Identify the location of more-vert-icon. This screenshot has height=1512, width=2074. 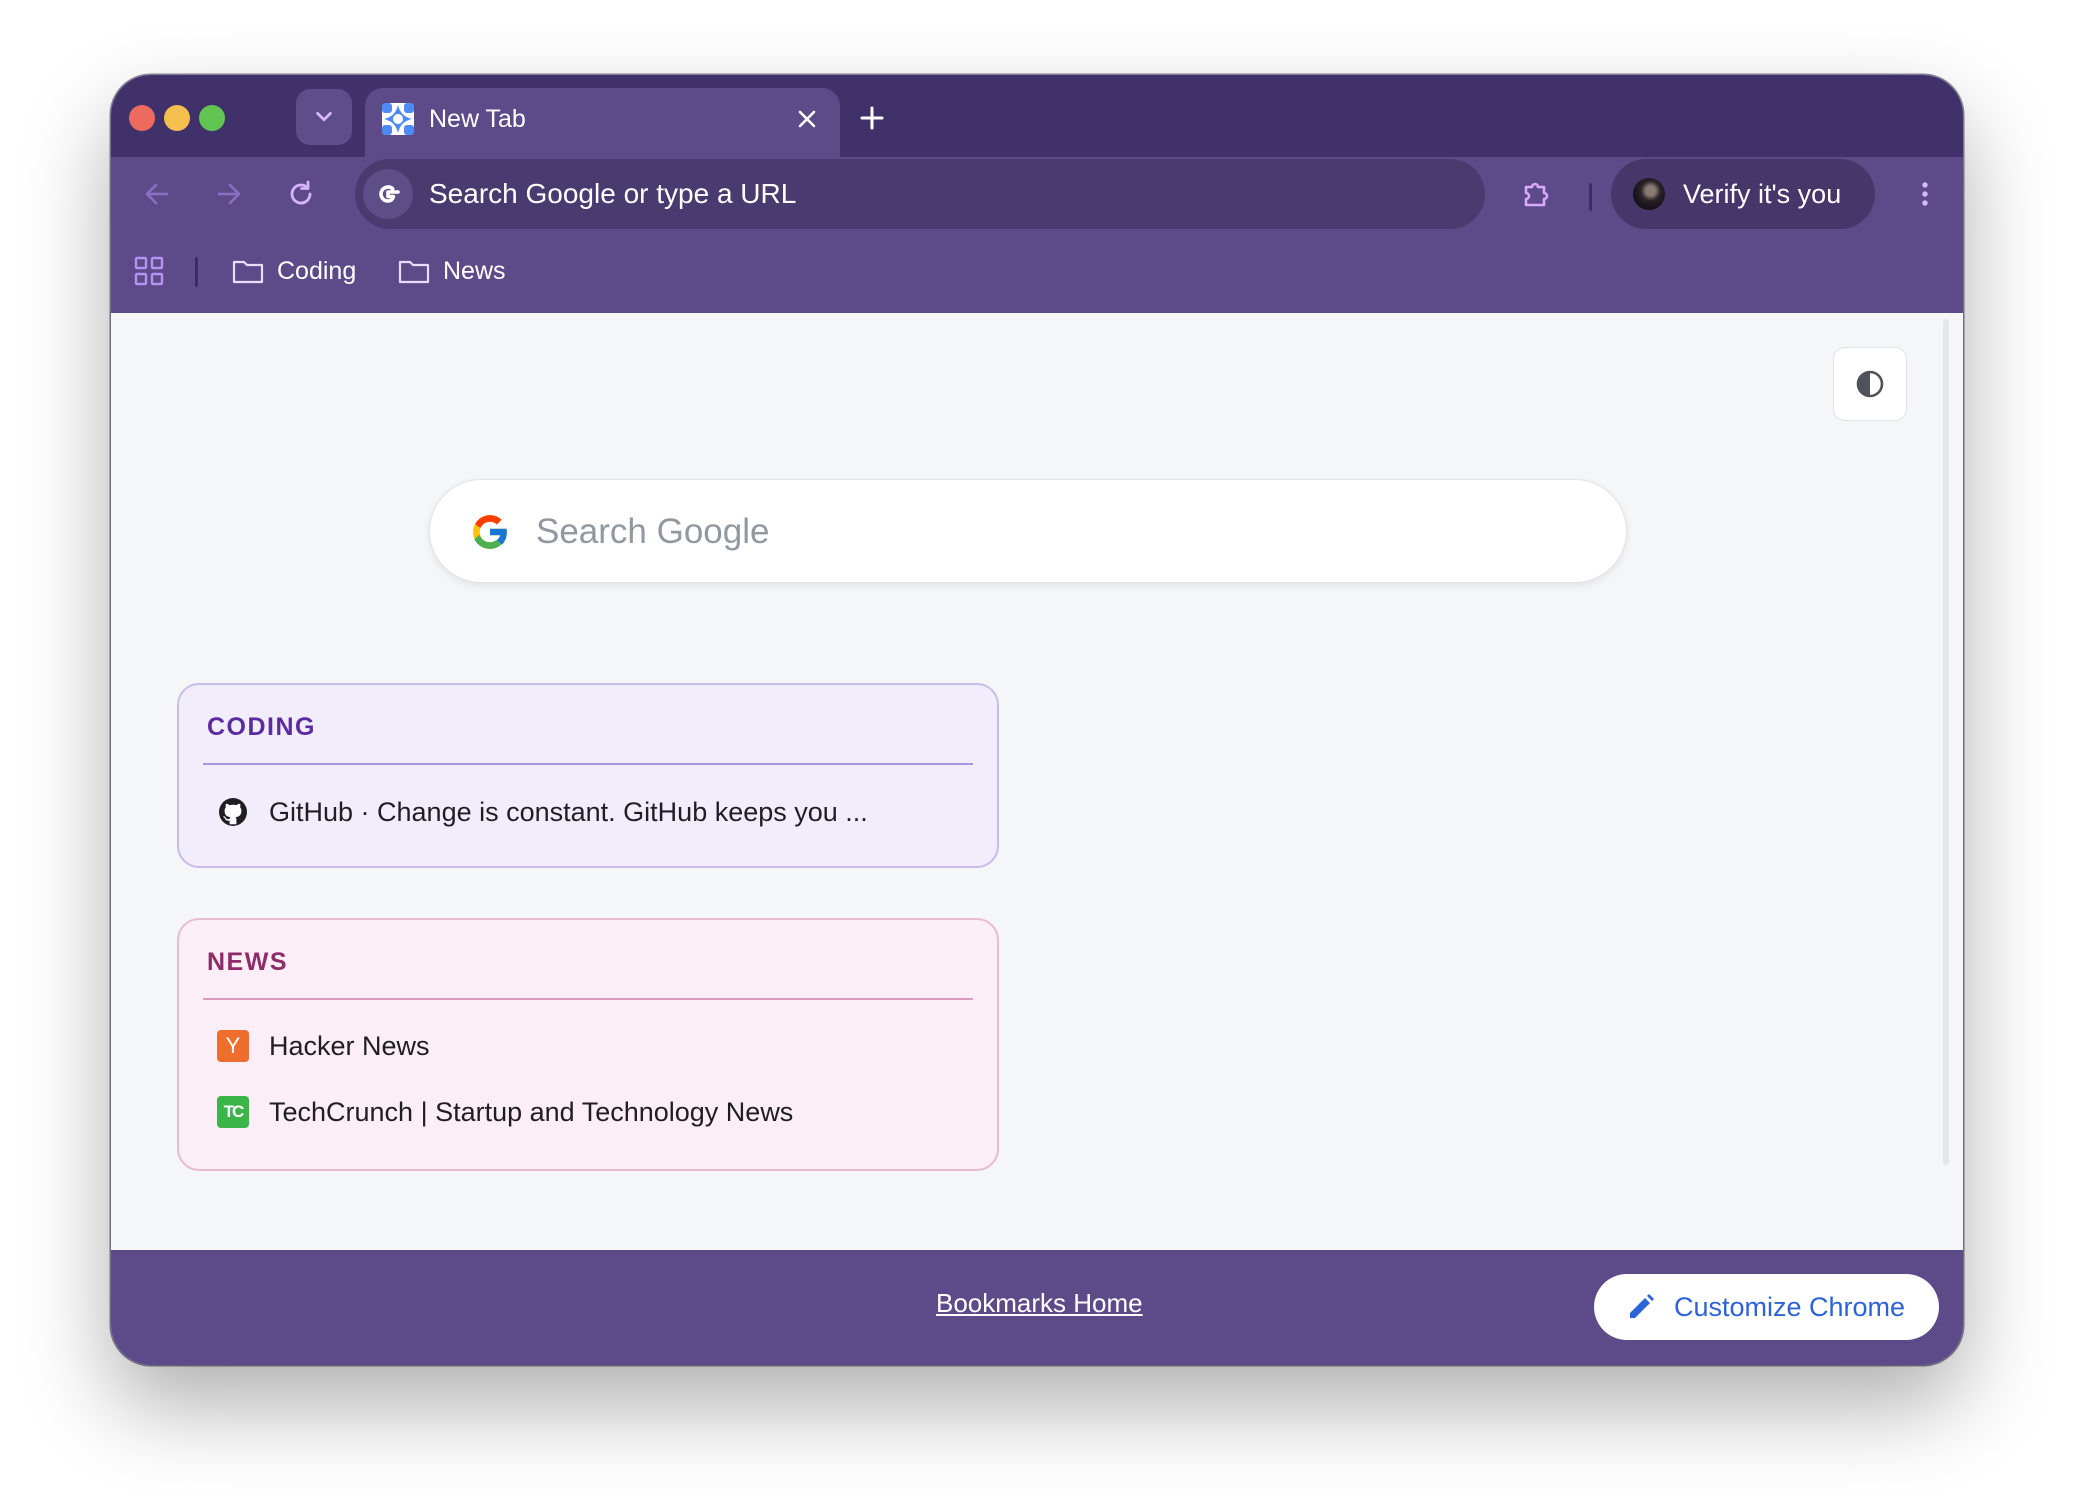
(1925, 194).